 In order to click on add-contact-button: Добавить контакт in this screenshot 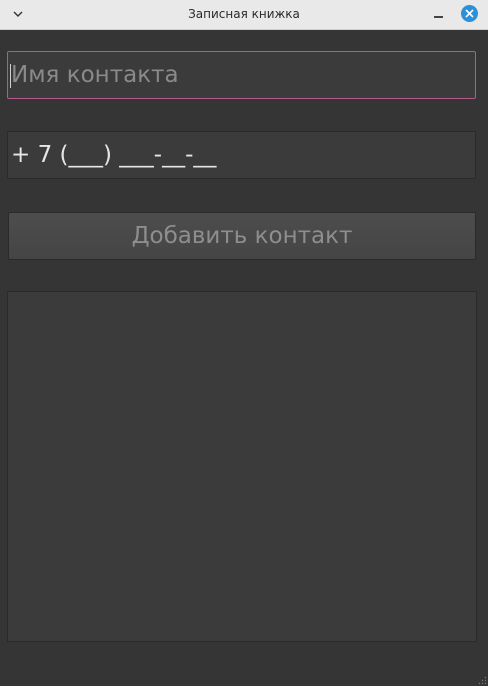, I will do `click(242, 236)`.